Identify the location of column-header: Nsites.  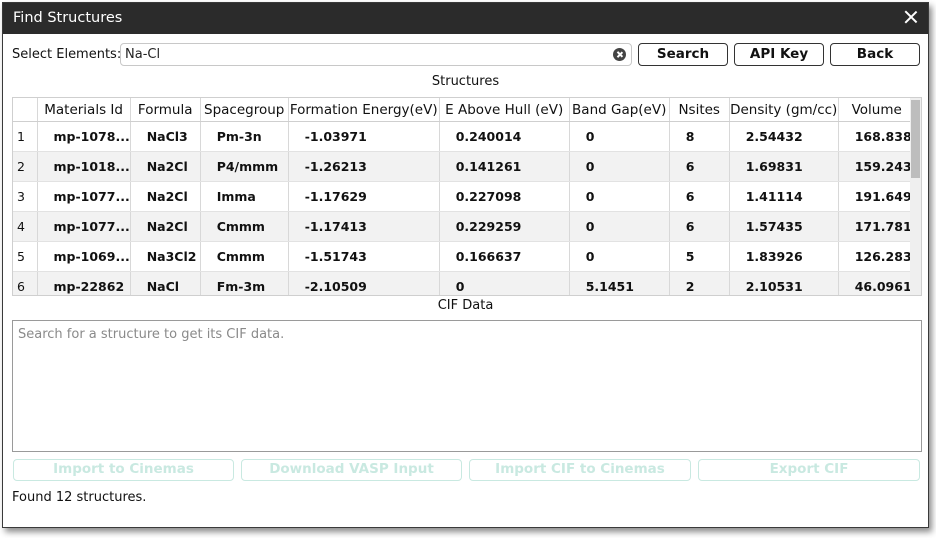
(699, 110).